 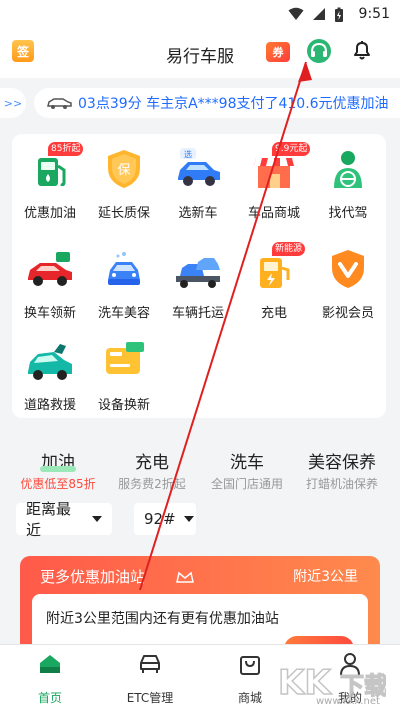 What do you see at coordinates (150, 678) in the screenshot?
I see `nav-etc: ETC管理` at bounding box center [150, 678].